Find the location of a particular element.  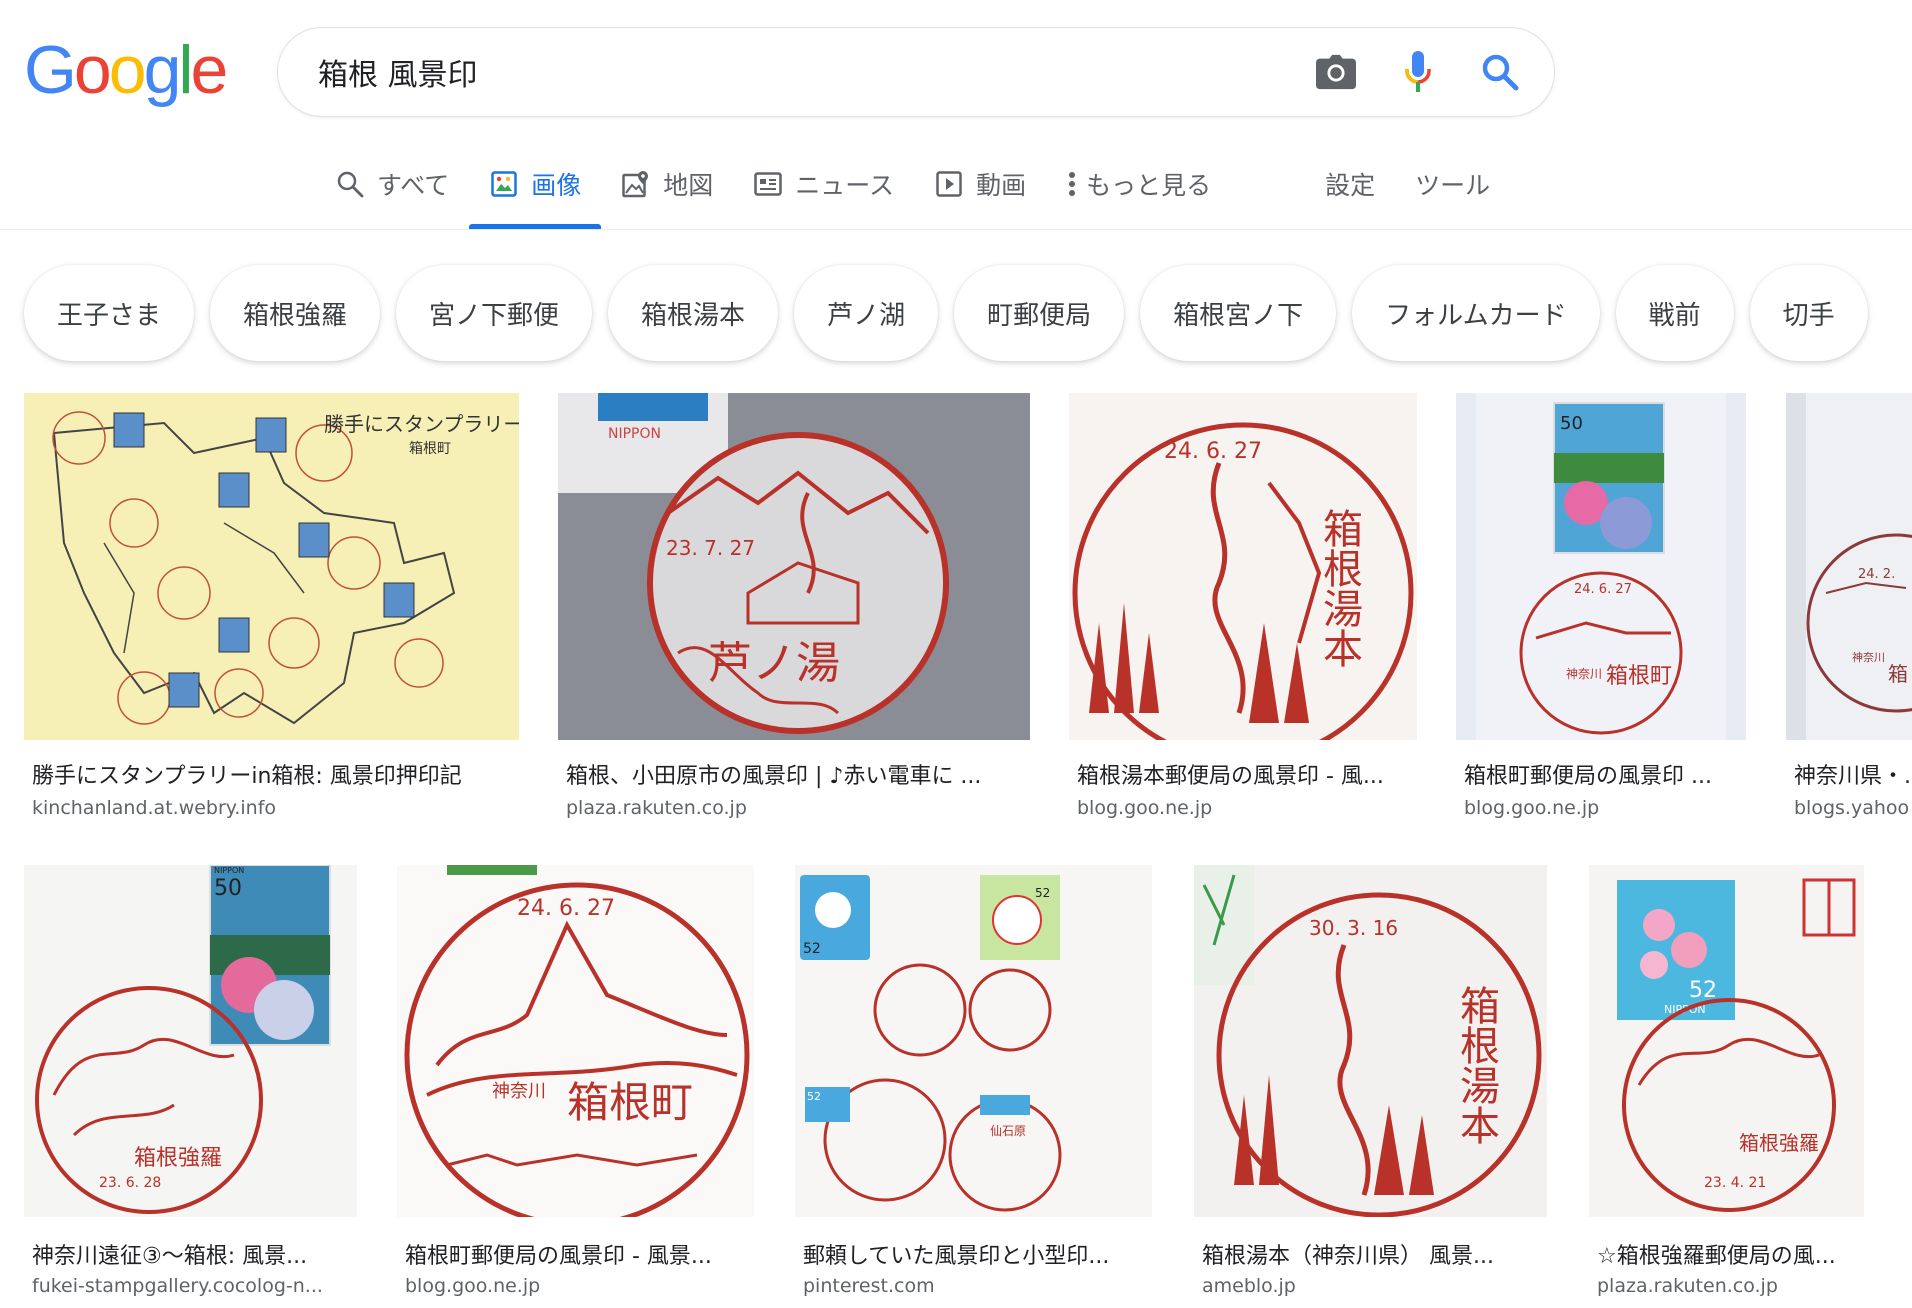

stamp-name-text: 箱根湯本 is located at coordinates (1476, 1065).